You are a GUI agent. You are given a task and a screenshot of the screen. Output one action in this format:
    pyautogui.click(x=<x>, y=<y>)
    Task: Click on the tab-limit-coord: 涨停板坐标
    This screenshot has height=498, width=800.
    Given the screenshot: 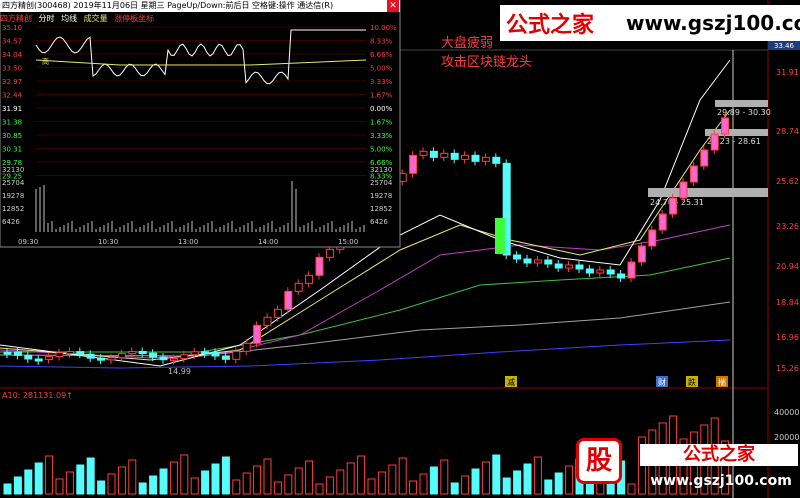 What is the action you would take?
    pyautogui.click(x=134, y=18)
    